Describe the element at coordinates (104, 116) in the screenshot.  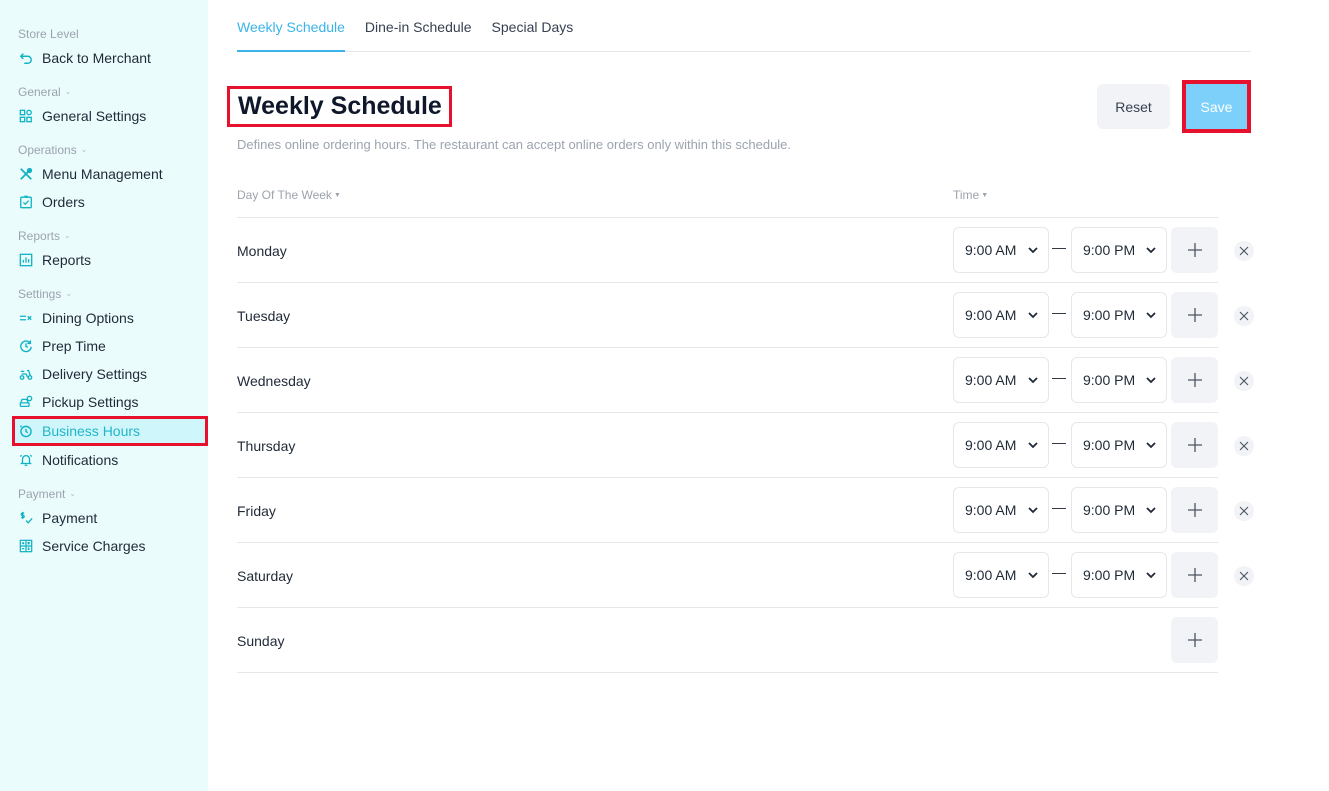
I see `sidebar-item-general-settings: General Settings` at that location.